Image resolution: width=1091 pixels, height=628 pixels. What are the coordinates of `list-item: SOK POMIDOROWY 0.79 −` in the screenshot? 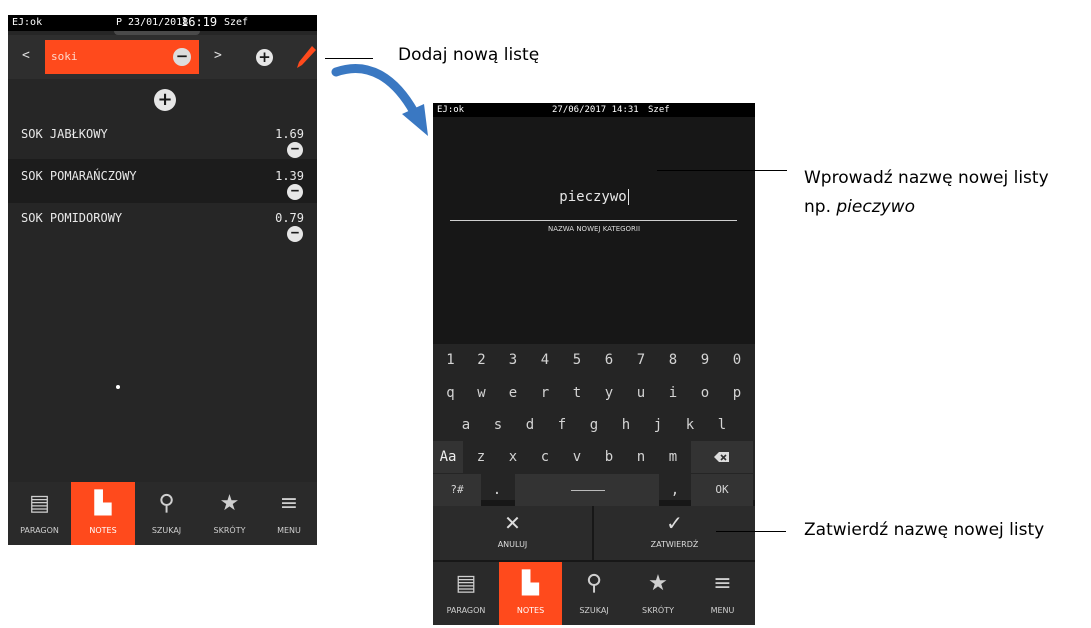 It's located at (162, 223).